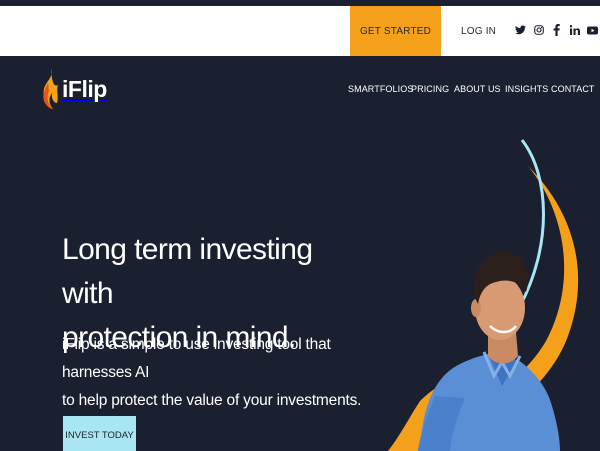 The image size is (600, 451). What do you see at coordinates (476, 308) in the screenshot?
I see `person-ear` at bounding box center [476, 308].